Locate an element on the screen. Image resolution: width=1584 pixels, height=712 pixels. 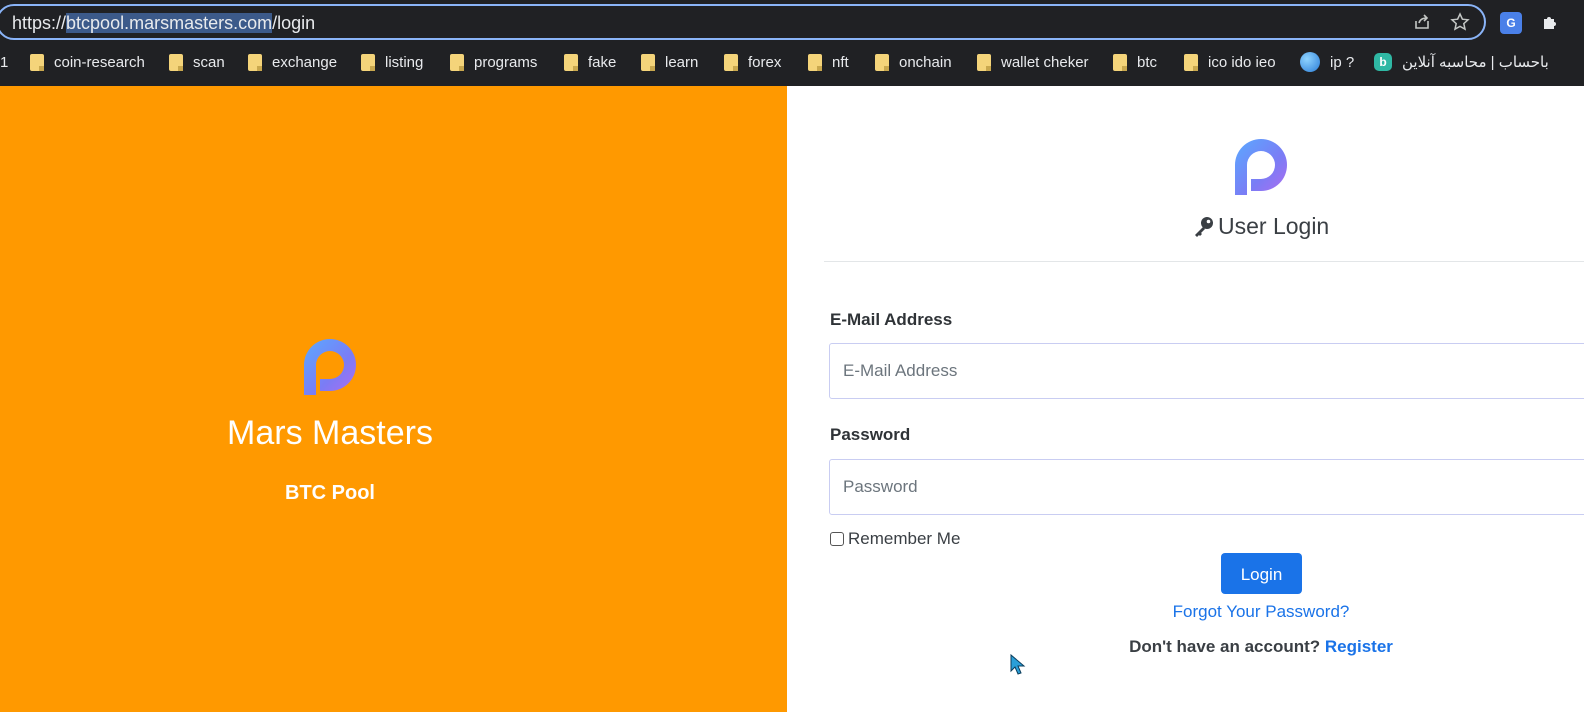
bookmark-folder: coin-research is located at coordinates (87, 62).